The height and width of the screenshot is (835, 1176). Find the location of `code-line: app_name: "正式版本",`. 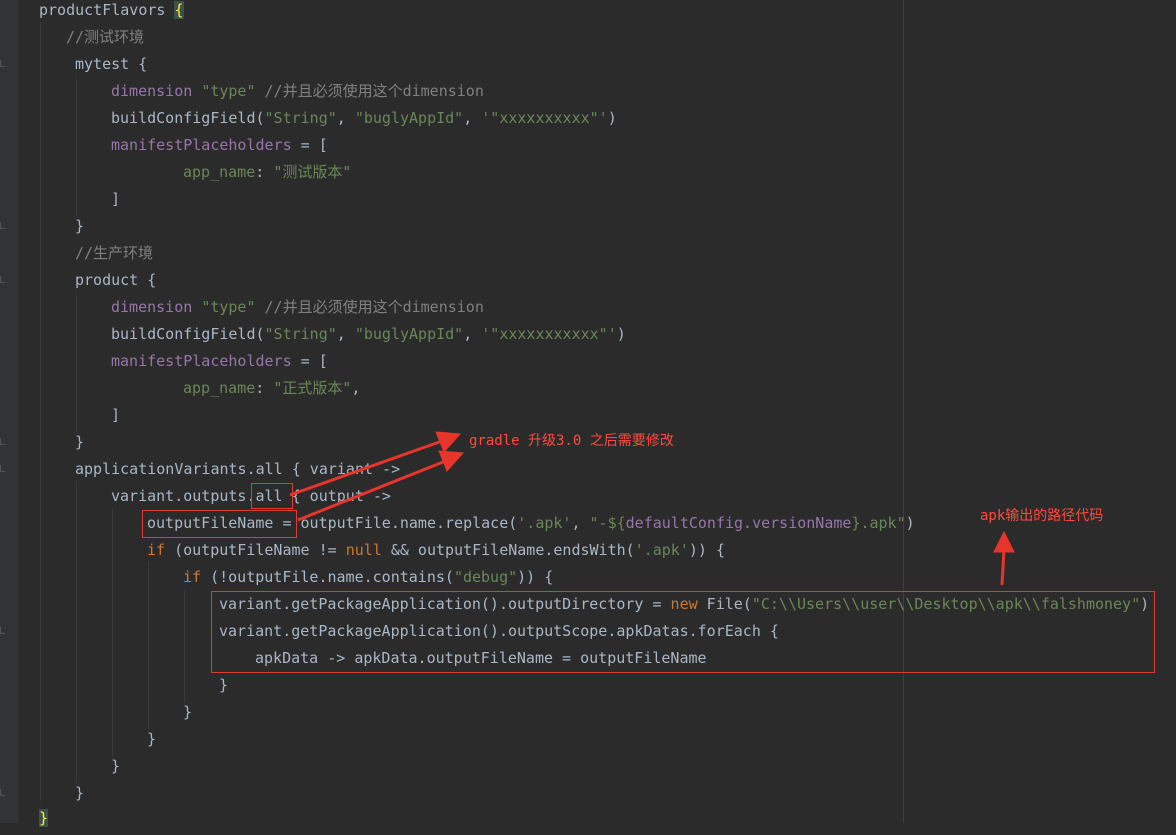

code-line: app_name: "正式版本", is located at coordinates (272, 388).